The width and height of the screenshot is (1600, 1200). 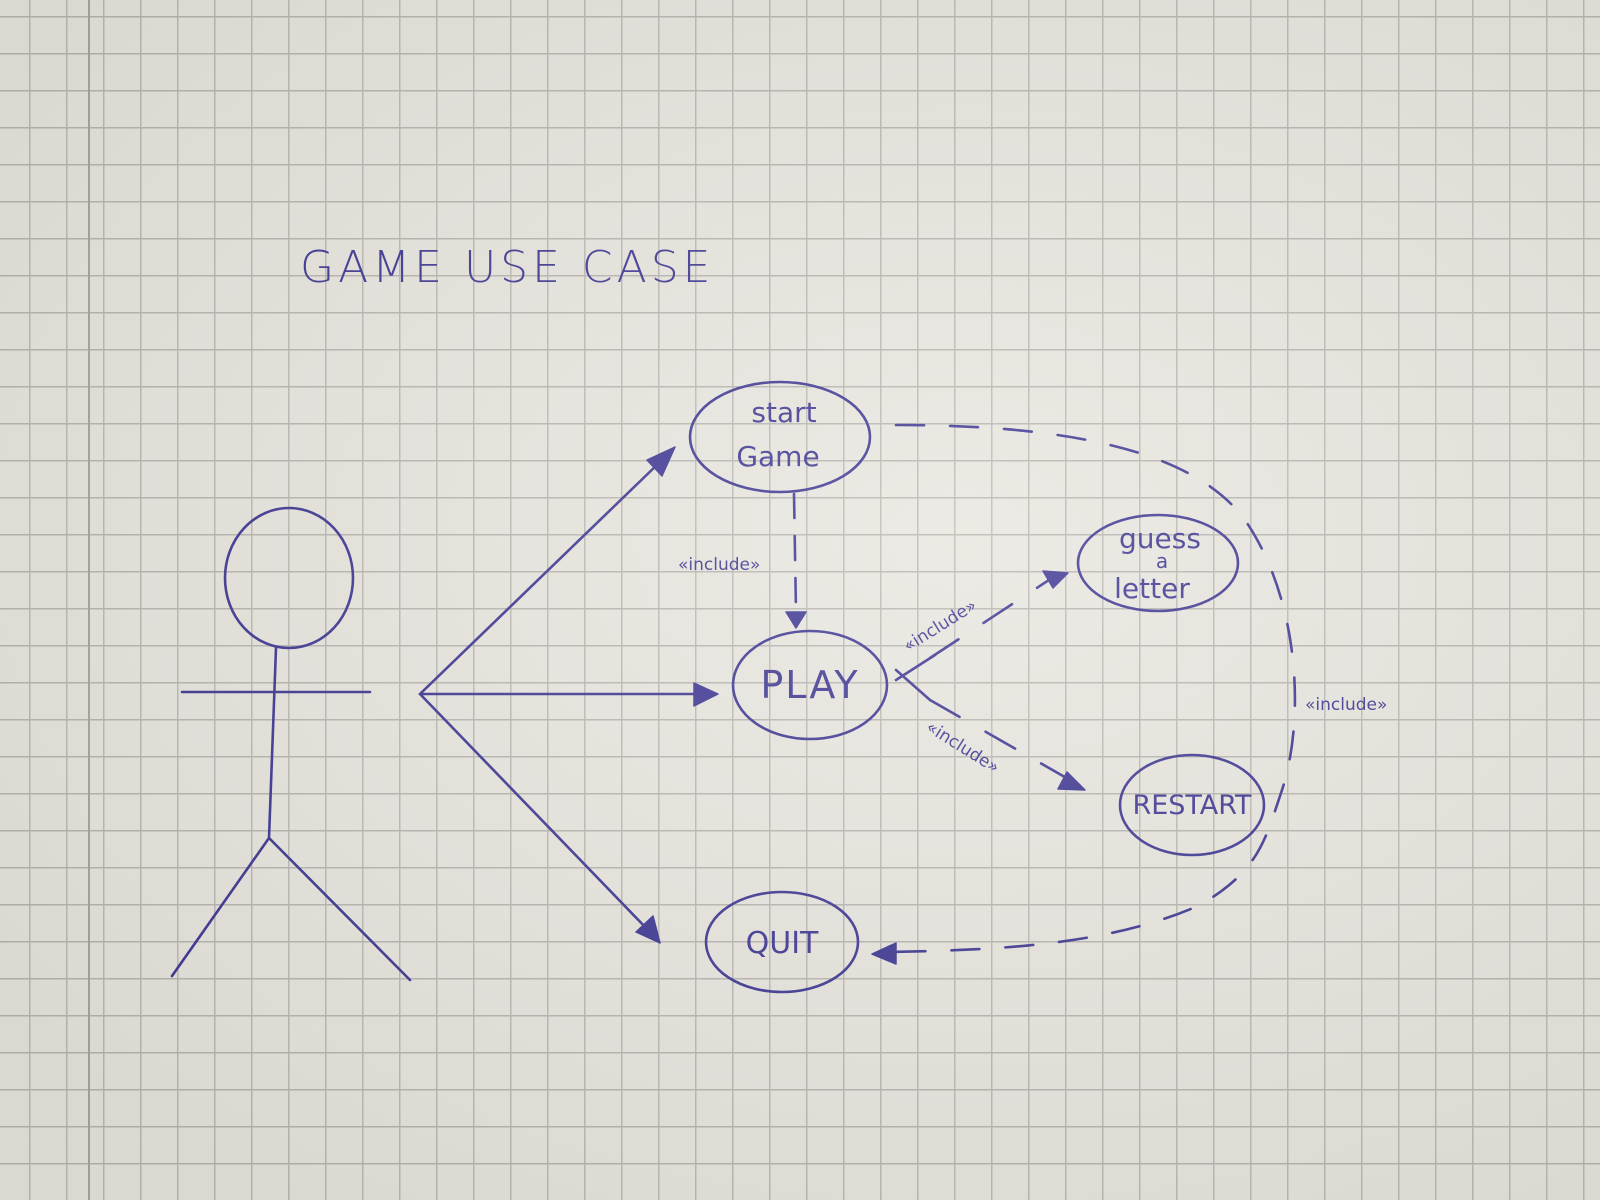 I want to click on start-game-line2: Game, so click(x=777, y=456).